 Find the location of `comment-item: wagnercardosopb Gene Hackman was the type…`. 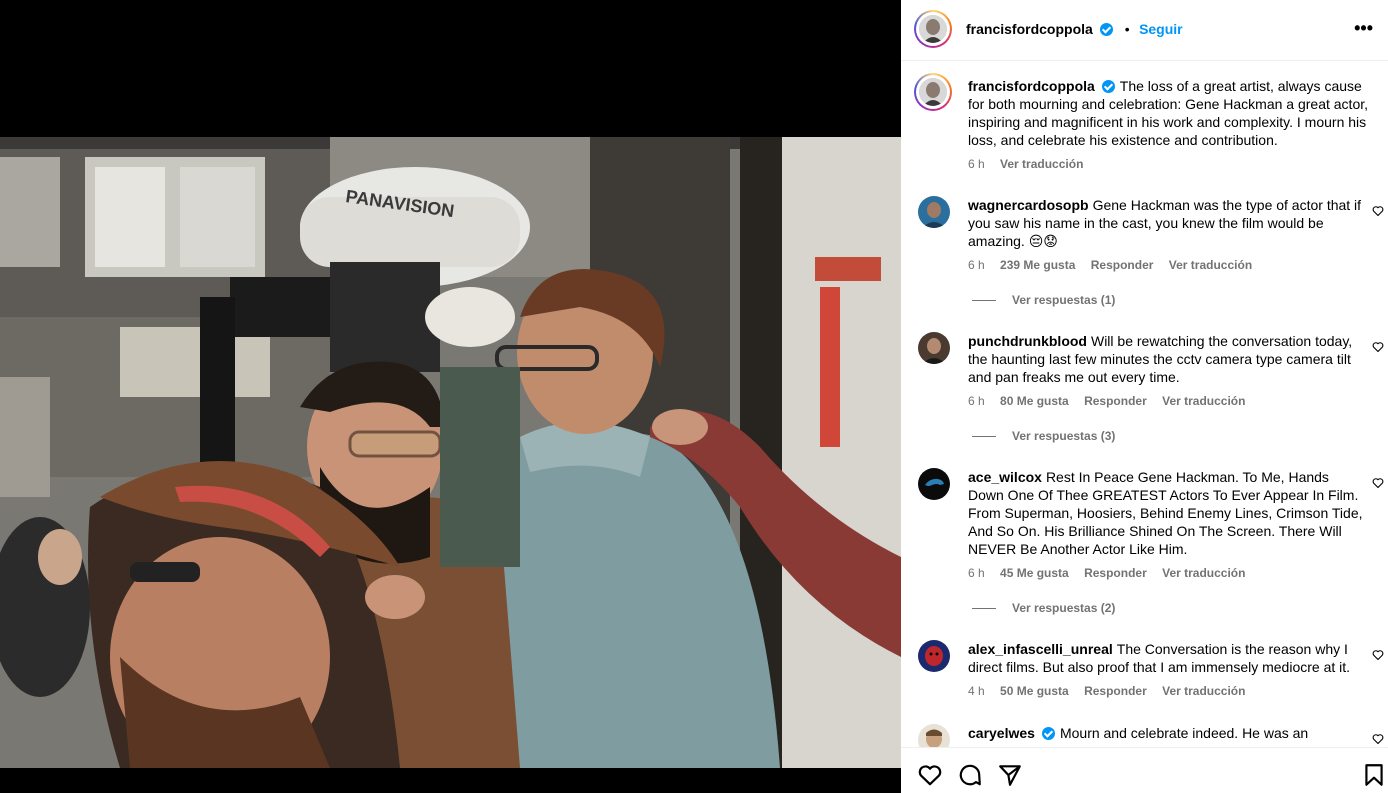

comment-item: wagnercardosopb Gene Hackman was the type… is located at coordinates (1144, 256).